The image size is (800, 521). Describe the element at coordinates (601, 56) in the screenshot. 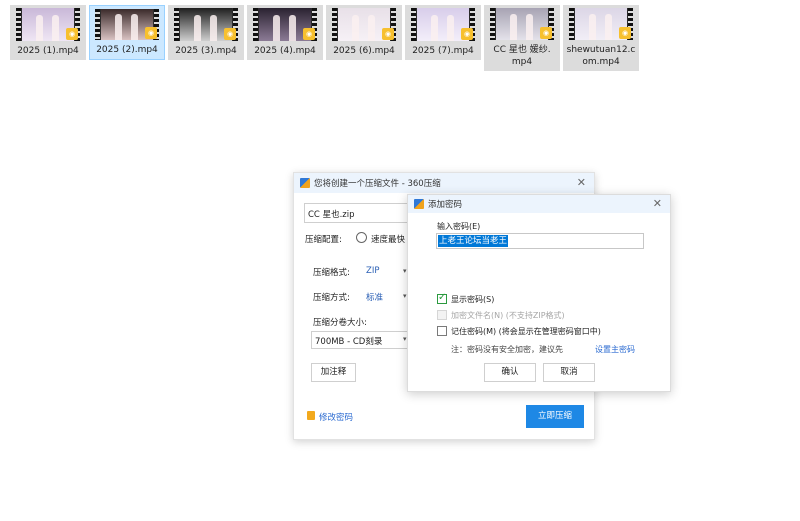

I see `file-name: shewutuan12.c om.mp4` at that location.